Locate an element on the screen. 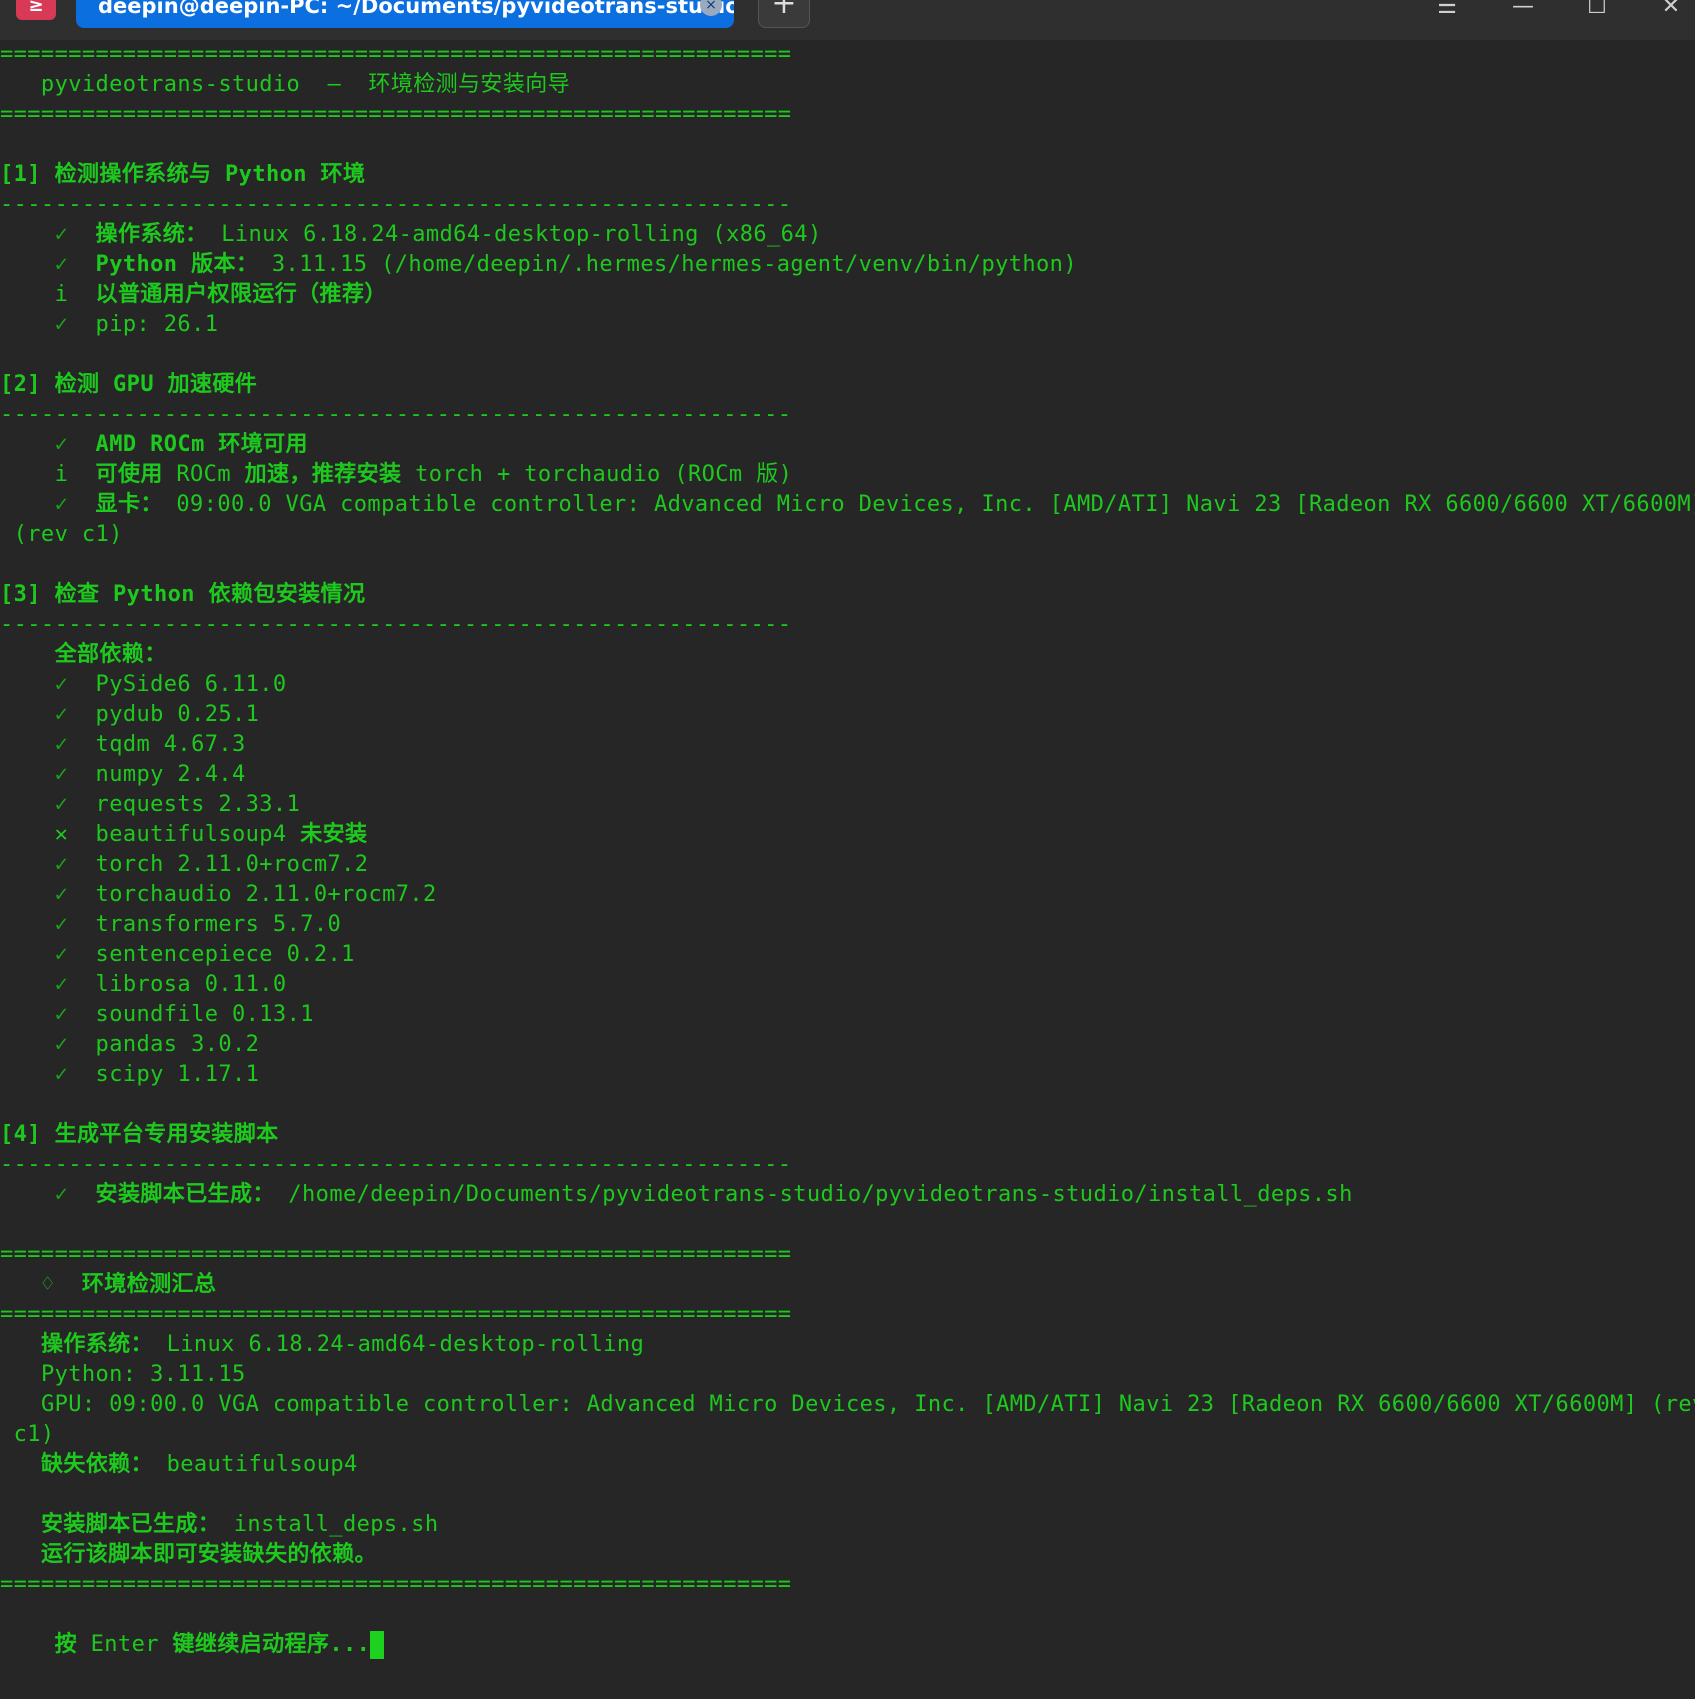 This screenshot has height=1699, width=1695. package-name: numpy 2.4.4 is located at coordinates (170, 774).